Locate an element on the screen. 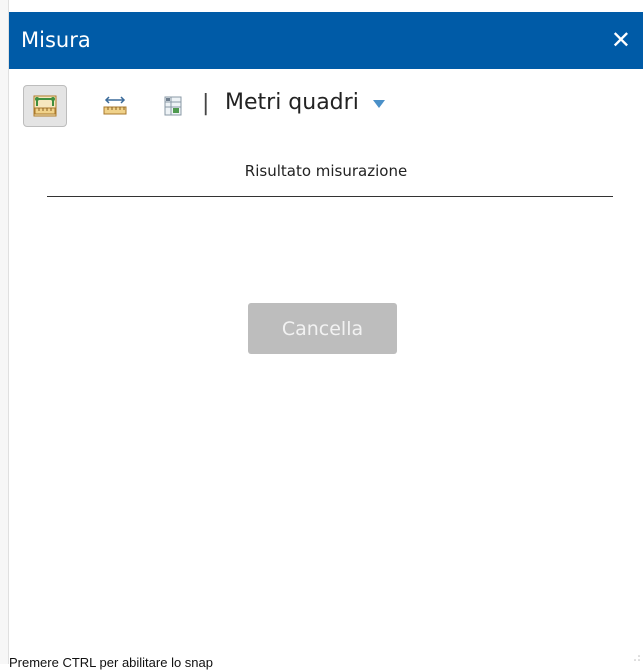 Image resolution: width=643 pixels, height=670 pixels. distance-tool-button is located at coordinates (115, 106).